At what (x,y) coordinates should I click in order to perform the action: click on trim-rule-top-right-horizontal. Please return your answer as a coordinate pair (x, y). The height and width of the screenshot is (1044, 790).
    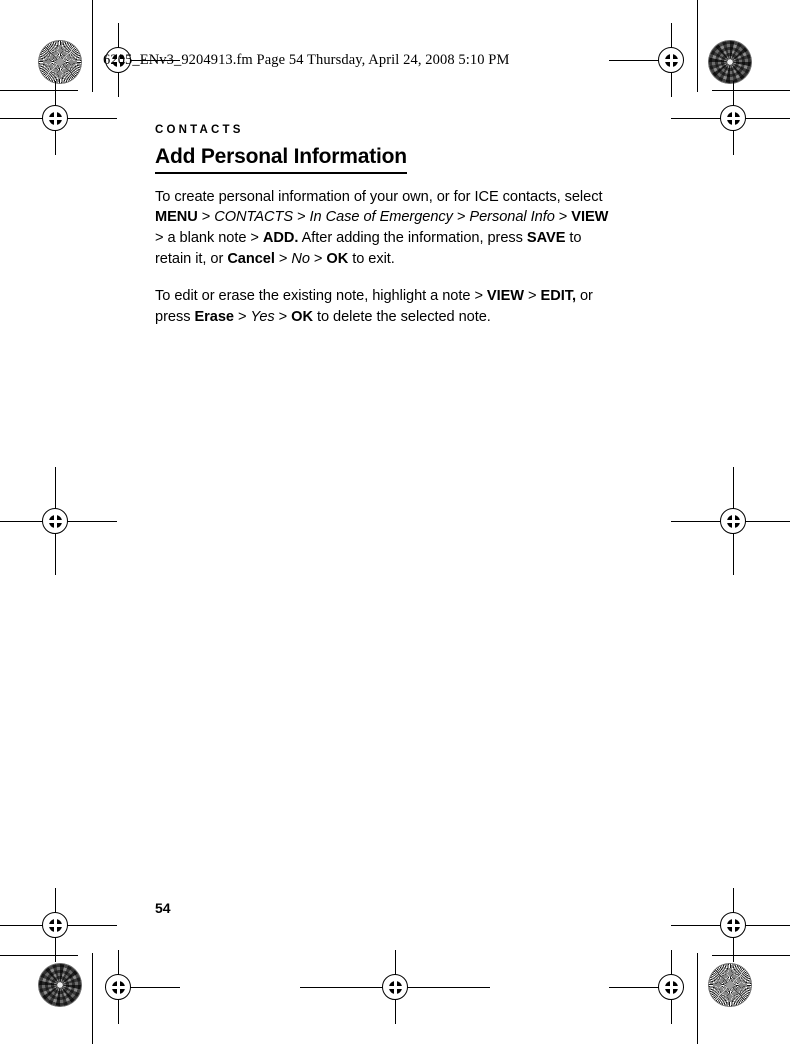
    Looking at the image, I should click on (751, 90).